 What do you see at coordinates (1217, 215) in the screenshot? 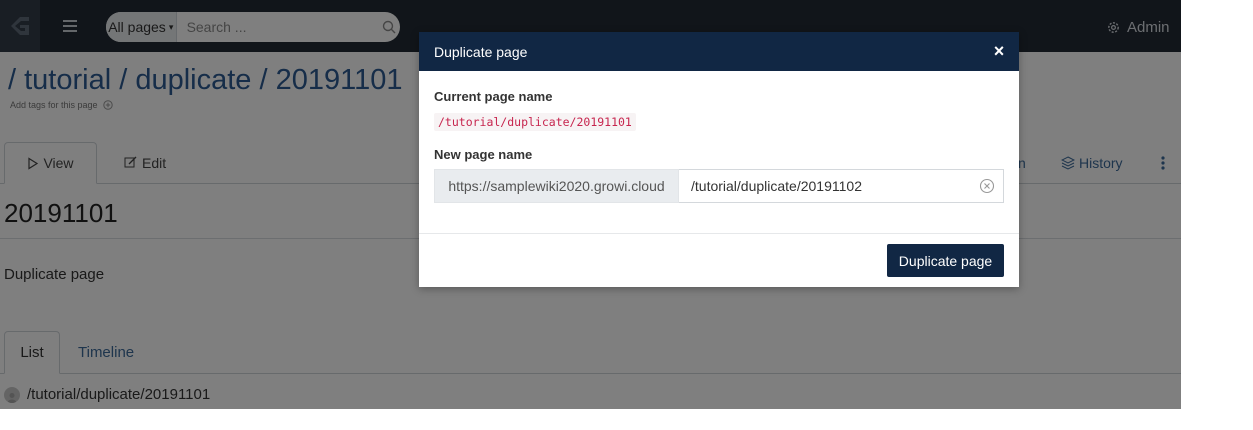
I see `blank-margin` at bounding box center [1217, 215].